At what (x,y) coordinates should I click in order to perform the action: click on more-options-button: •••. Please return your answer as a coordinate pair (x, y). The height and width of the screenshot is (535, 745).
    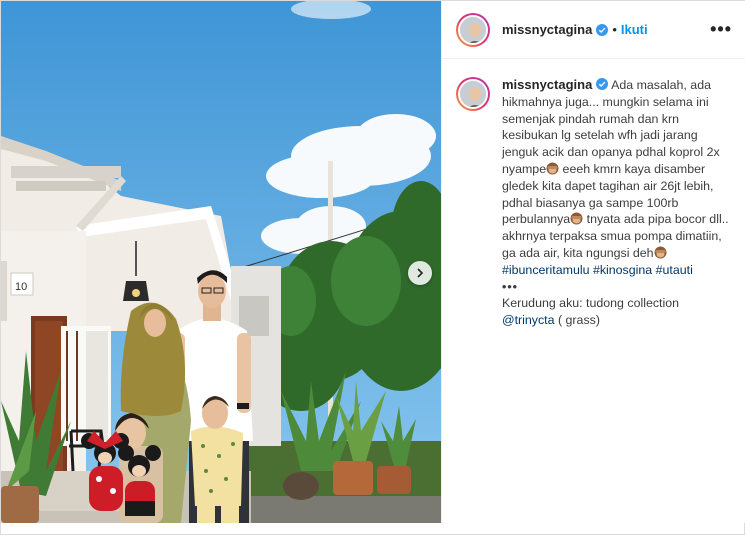
    Looking at the image, I should click on (721, 29).